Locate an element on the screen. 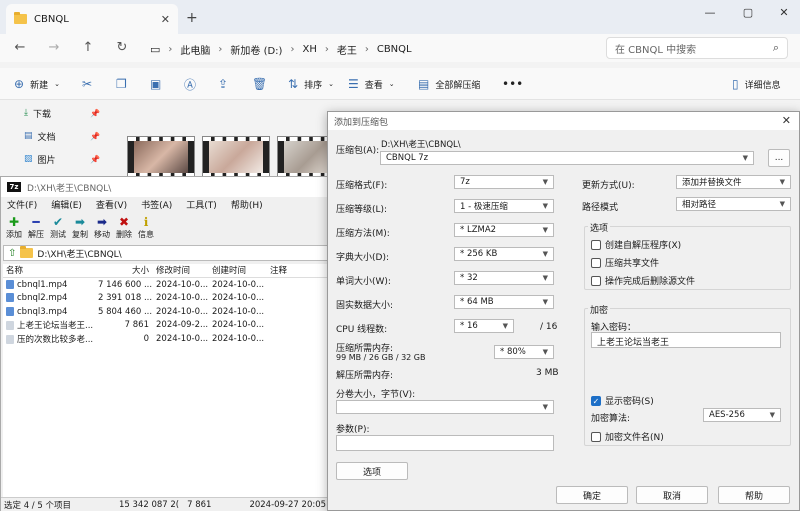  shared-files-checkbox: 压缩共享文件 is located at coordinates (625, 262).